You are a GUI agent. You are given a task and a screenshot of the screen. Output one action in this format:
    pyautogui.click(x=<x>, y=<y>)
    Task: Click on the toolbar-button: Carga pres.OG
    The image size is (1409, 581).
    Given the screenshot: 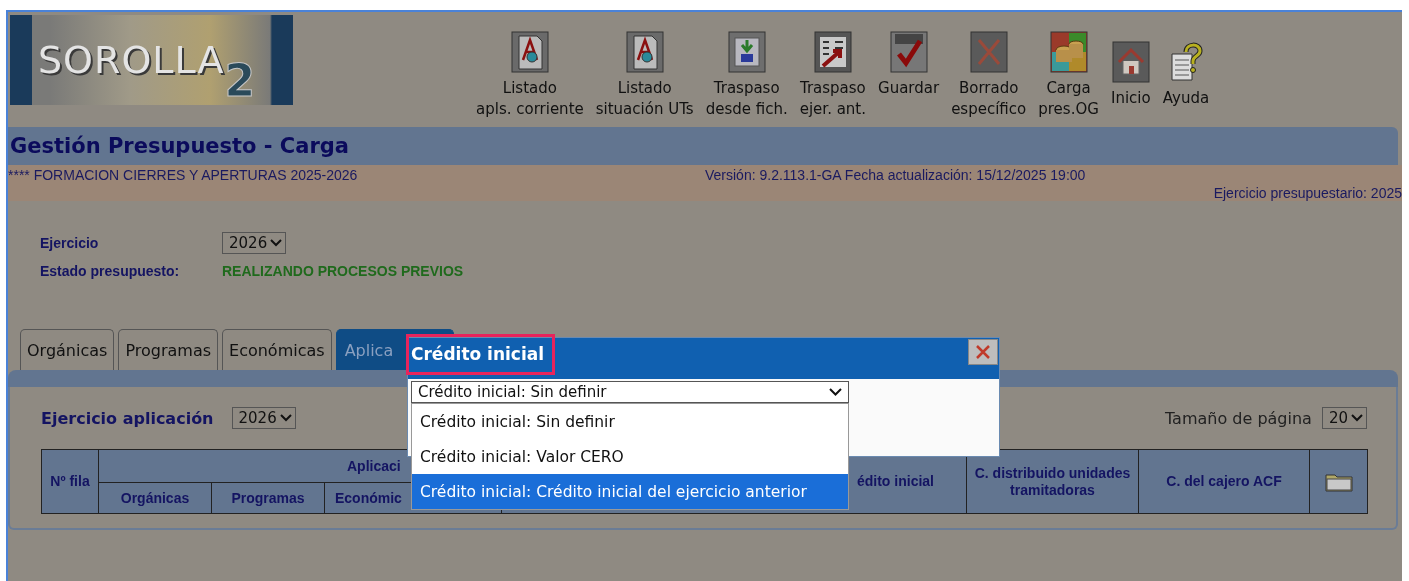 What is the action you would take?
    pyautogui.click(x=1068, y=99)
    